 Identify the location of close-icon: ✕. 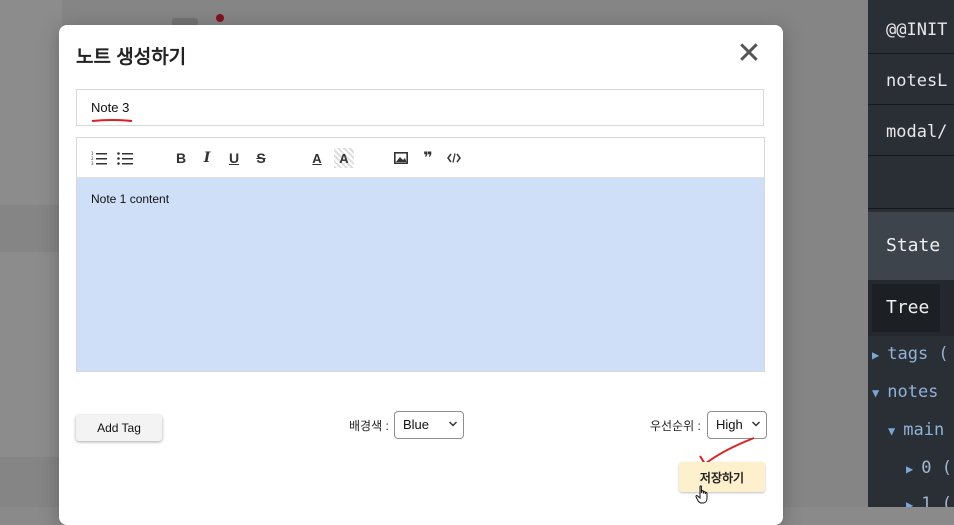
(749, 54).